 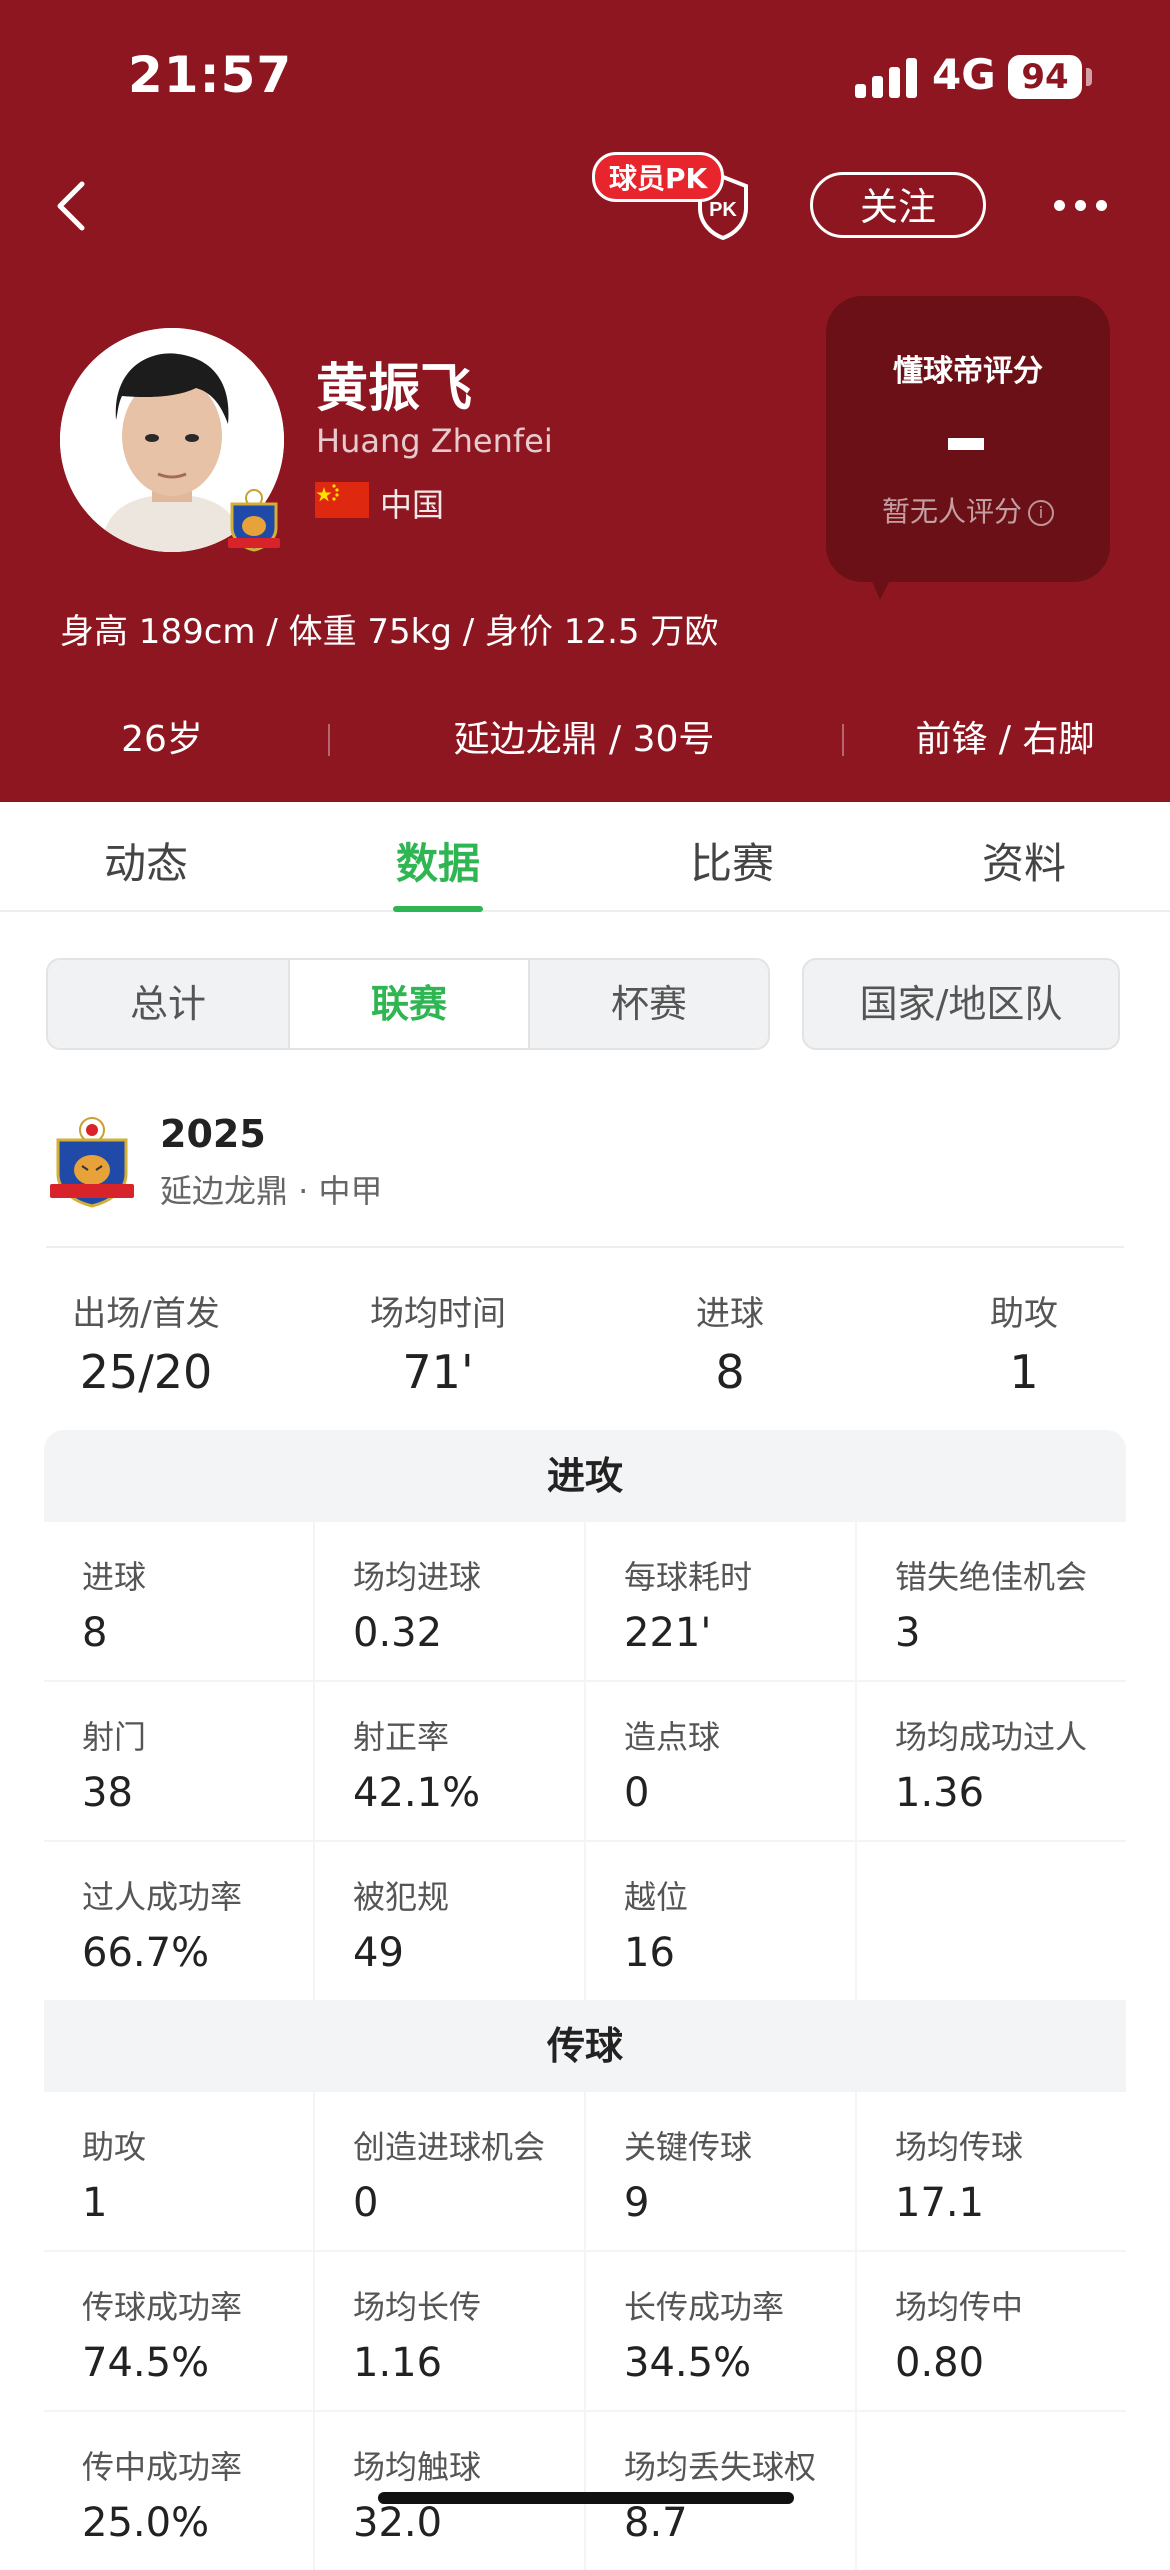 I want to click on stat-cell: 错失绝佳机会 3, so click(x=991, y=1601).